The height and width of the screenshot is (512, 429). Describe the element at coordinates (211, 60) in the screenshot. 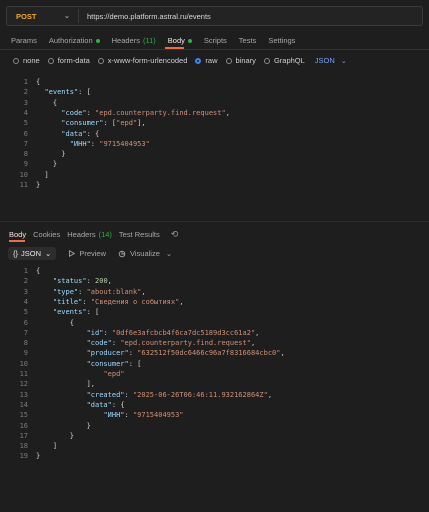

I see `body-type-label: raw` at that location.